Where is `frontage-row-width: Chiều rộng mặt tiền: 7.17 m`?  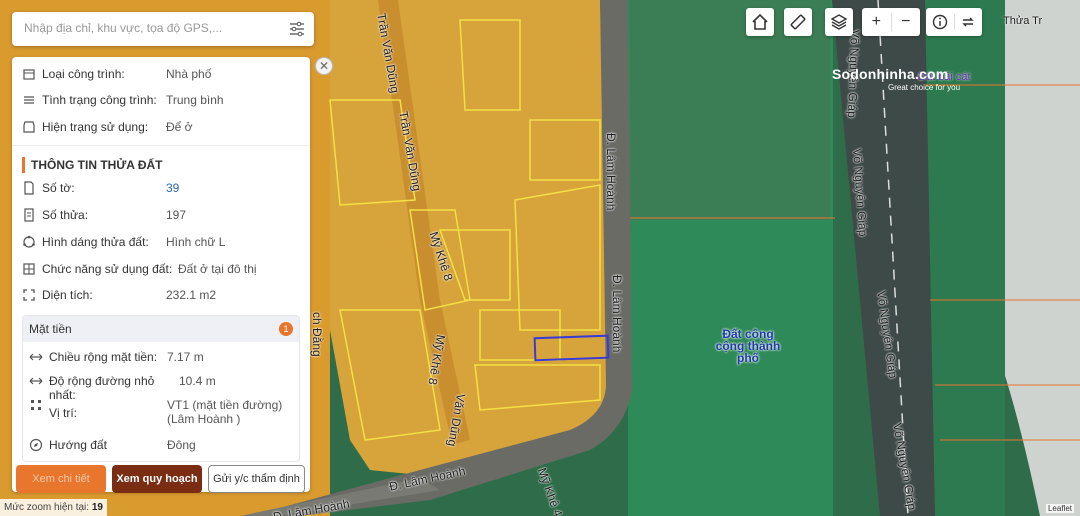 frontage-row-width: Chiều rộng mặt tiền: 7.17 m is located at coordinates (162, 357).